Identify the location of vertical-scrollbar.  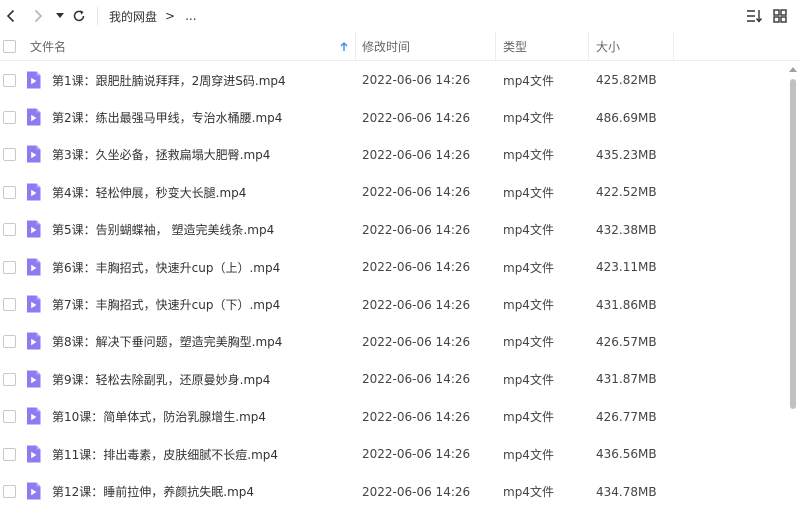
(793, 289).